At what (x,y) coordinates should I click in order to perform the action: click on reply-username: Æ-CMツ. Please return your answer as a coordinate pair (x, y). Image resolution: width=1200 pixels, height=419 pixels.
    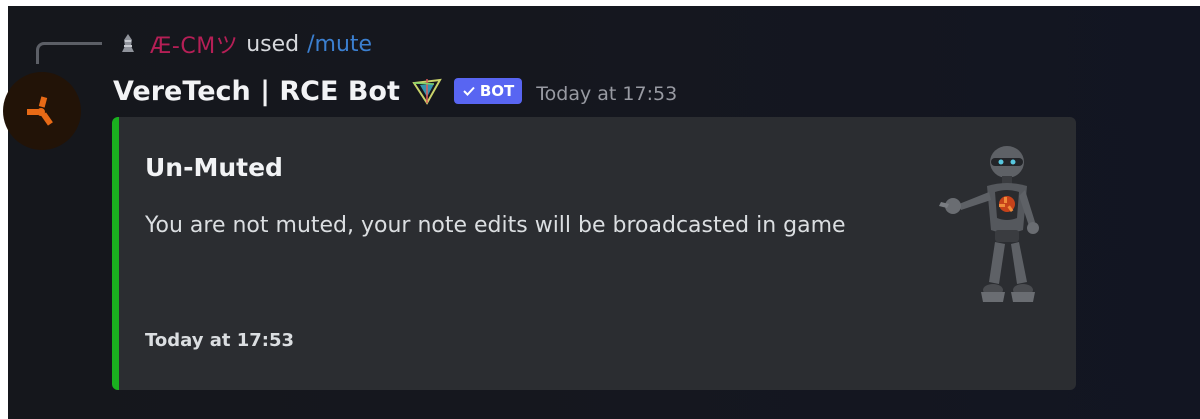
    Looking at the image, I should click on (194, 44).